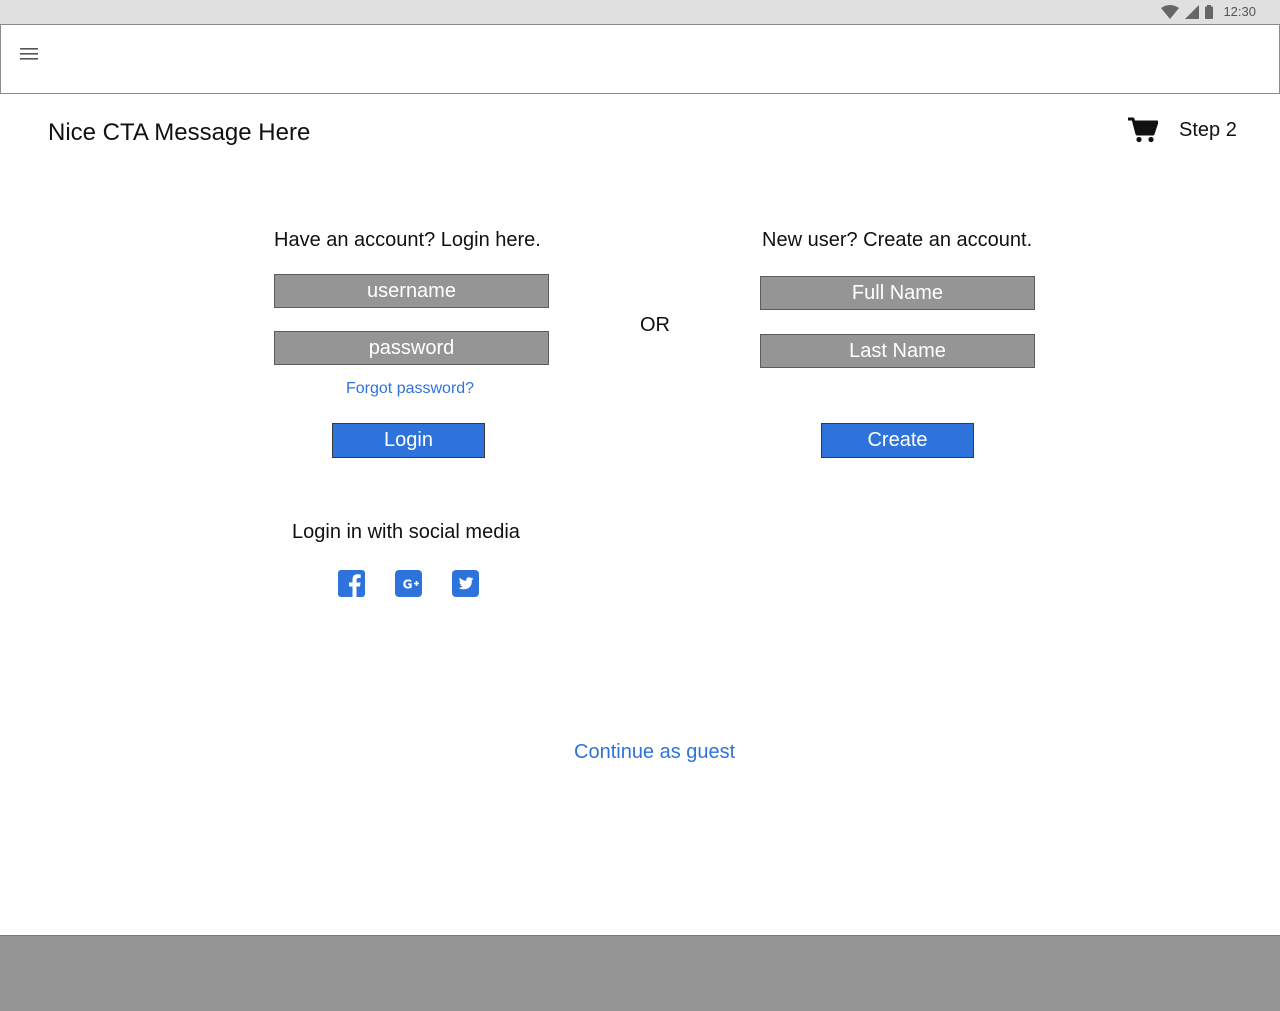 The image size is (1280, 1011). Describe the element at coordinates (897, 440) in the screenshot. I see `create-button: Create` at that location.